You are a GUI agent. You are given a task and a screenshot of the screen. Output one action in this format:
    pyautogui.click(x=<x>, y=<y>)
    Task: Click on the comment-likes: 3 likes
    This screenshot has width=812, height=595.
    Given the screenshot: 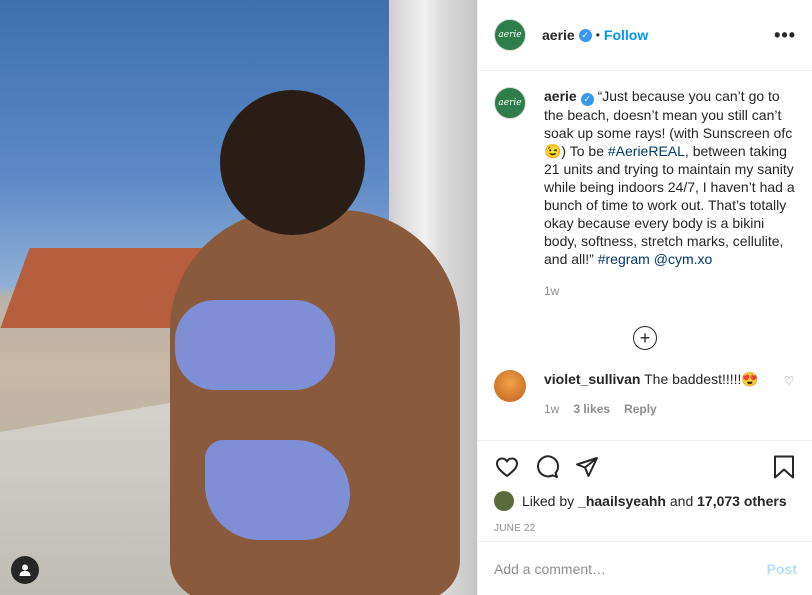 What is the action you would take?
    pyautogui.click(x=591, y=409)
    